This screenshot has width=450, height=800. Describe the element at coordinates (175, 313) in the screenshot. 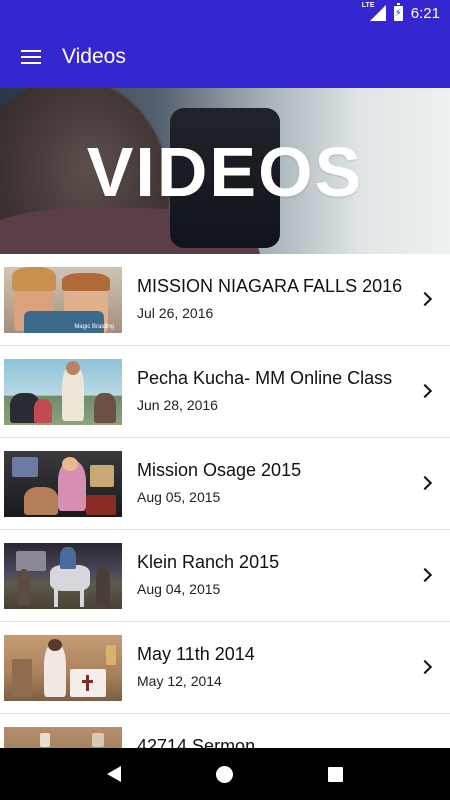

I see `video-date: Jul 26, 2016` at that location.